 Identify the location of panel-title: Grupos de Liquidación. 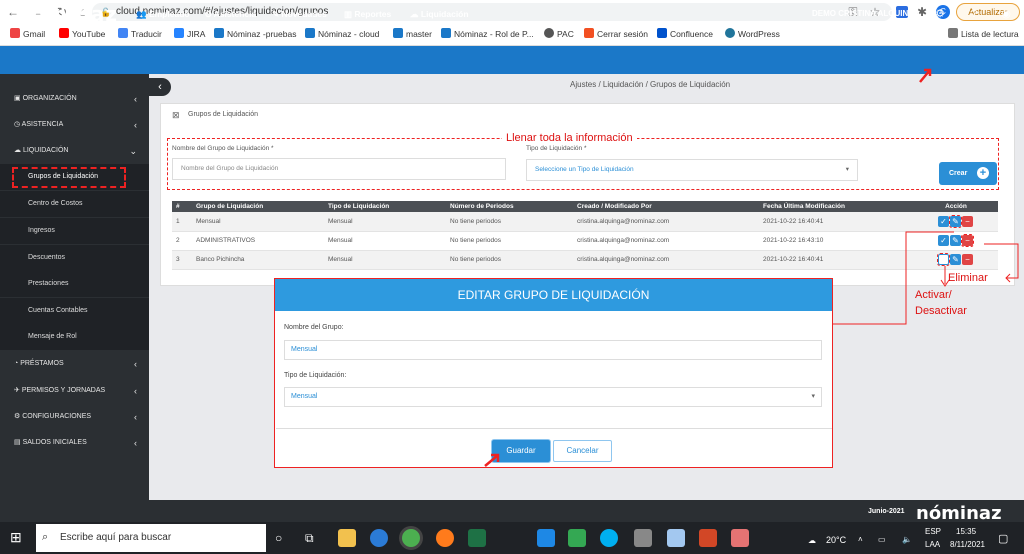
(223, 114).